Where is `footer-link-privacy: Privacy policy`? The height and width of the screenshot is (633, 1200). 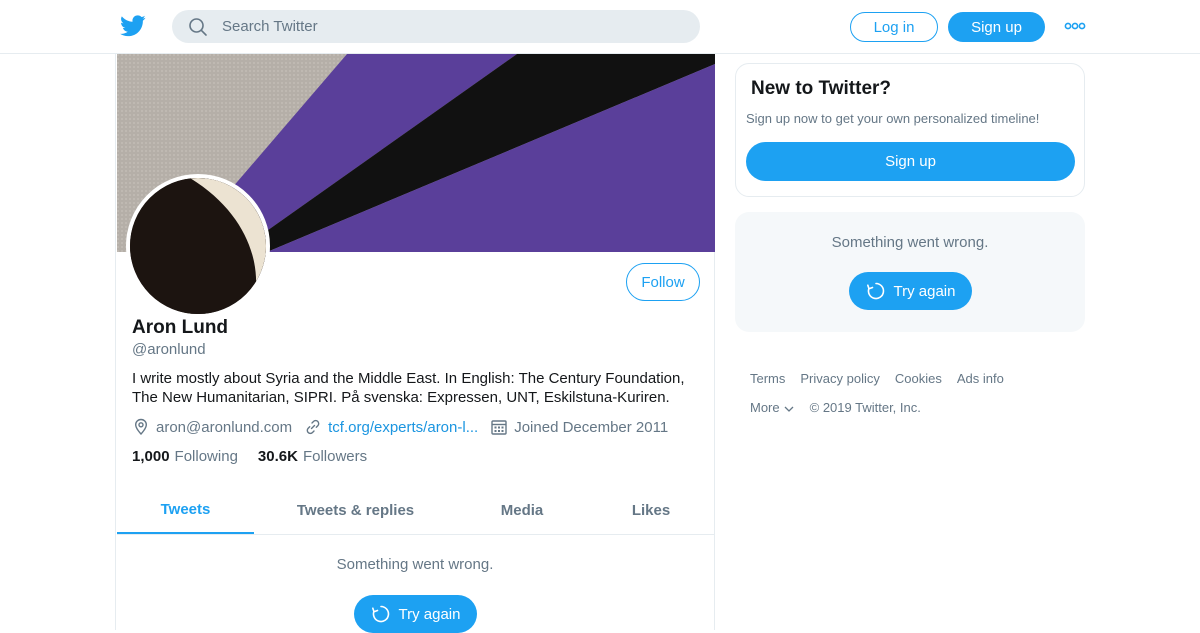 footer-link-privacy: Privacy policy is located at coordinates (839, 378).